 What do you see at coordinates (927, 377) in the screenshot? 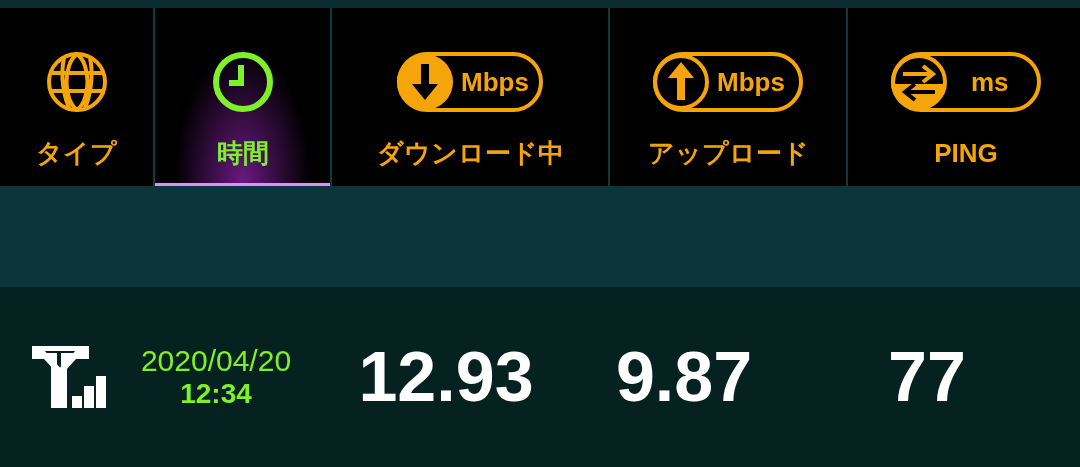
I see `ping-value: 77` at bounding box center [927, 377].